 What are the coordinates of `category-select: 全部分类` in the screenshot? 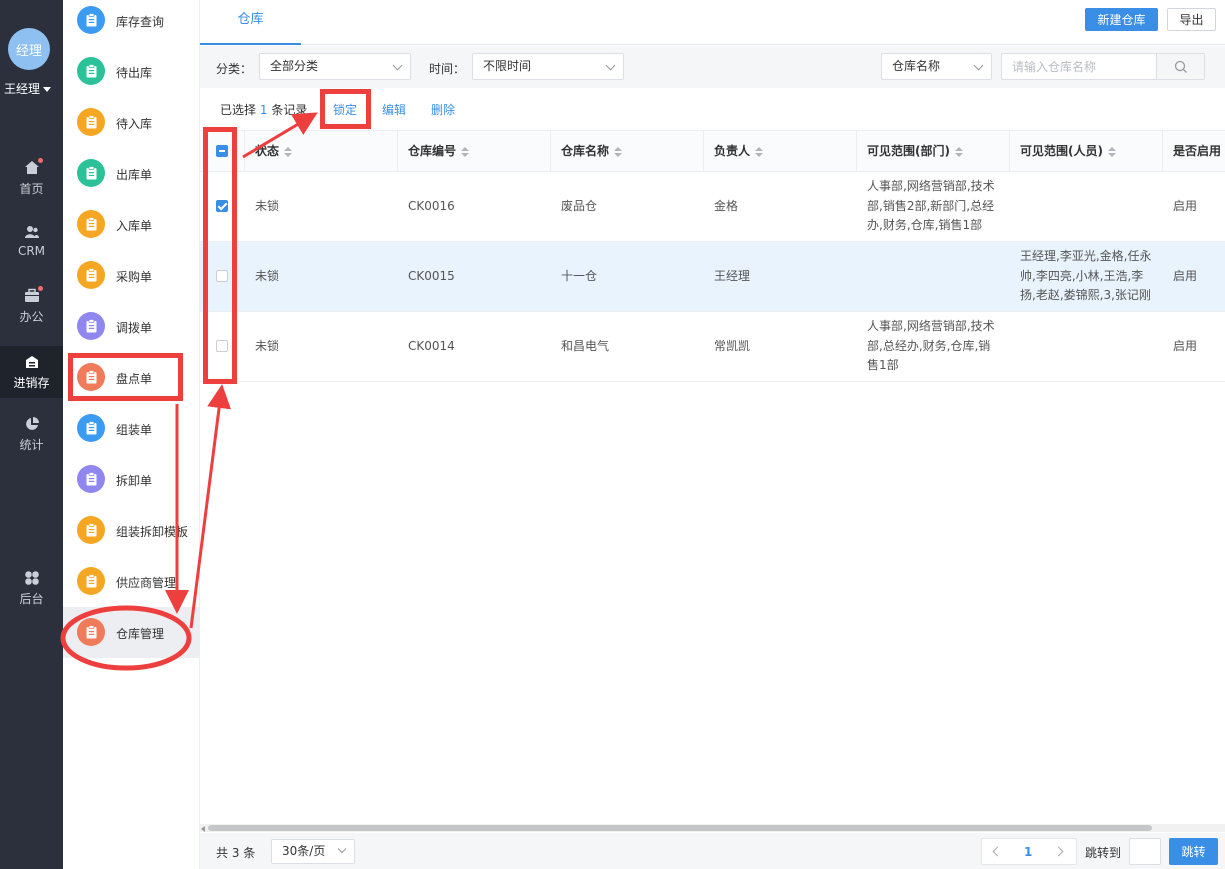 It's located at (335, 66).